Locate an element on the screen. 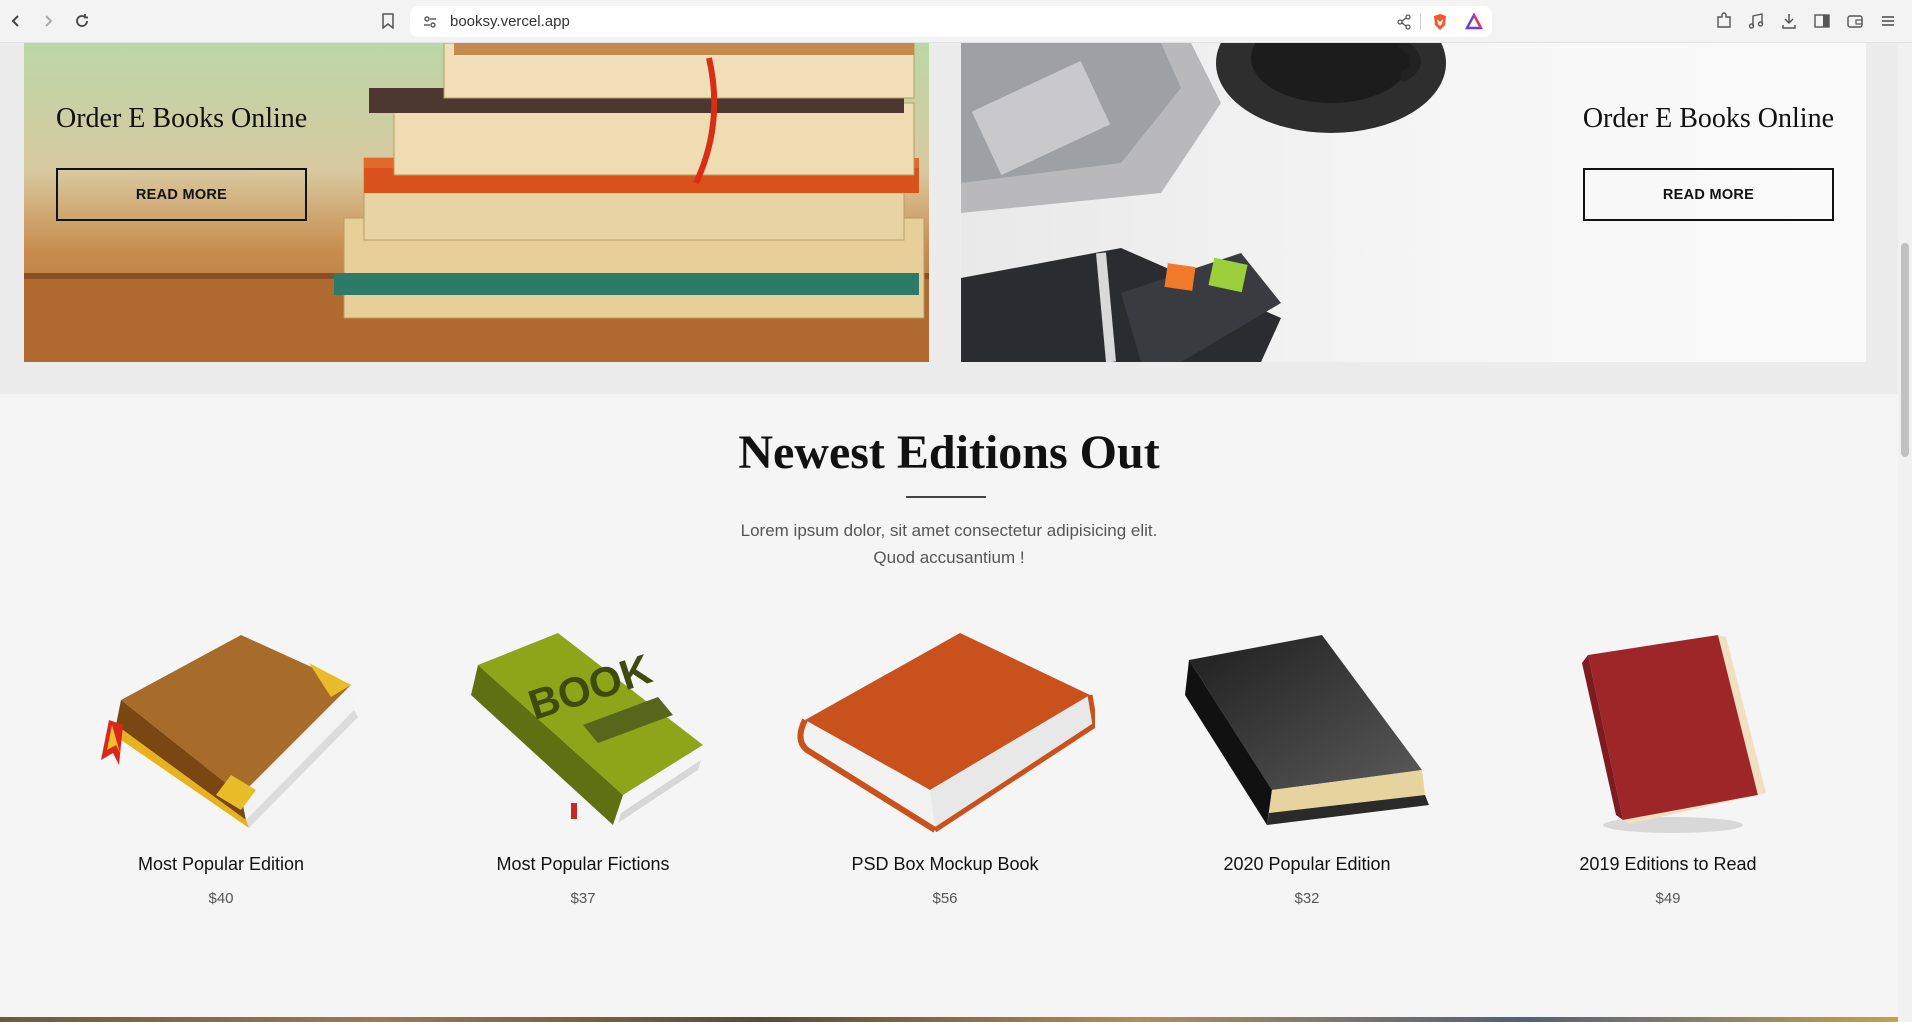 This screenshot has height=1022, width=1912. product-name: 2020 Popular Edition is located at coordinates (1307, 864).